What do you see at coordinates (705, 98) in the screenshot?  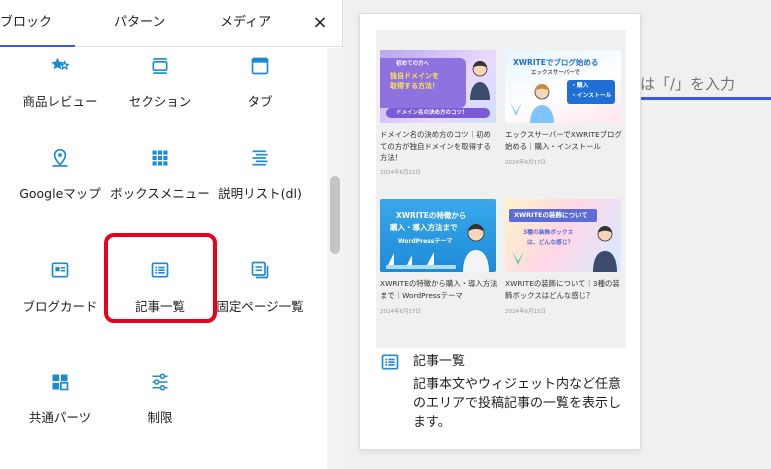 I see `editor-focus-line` at bounding box center [705, 98].